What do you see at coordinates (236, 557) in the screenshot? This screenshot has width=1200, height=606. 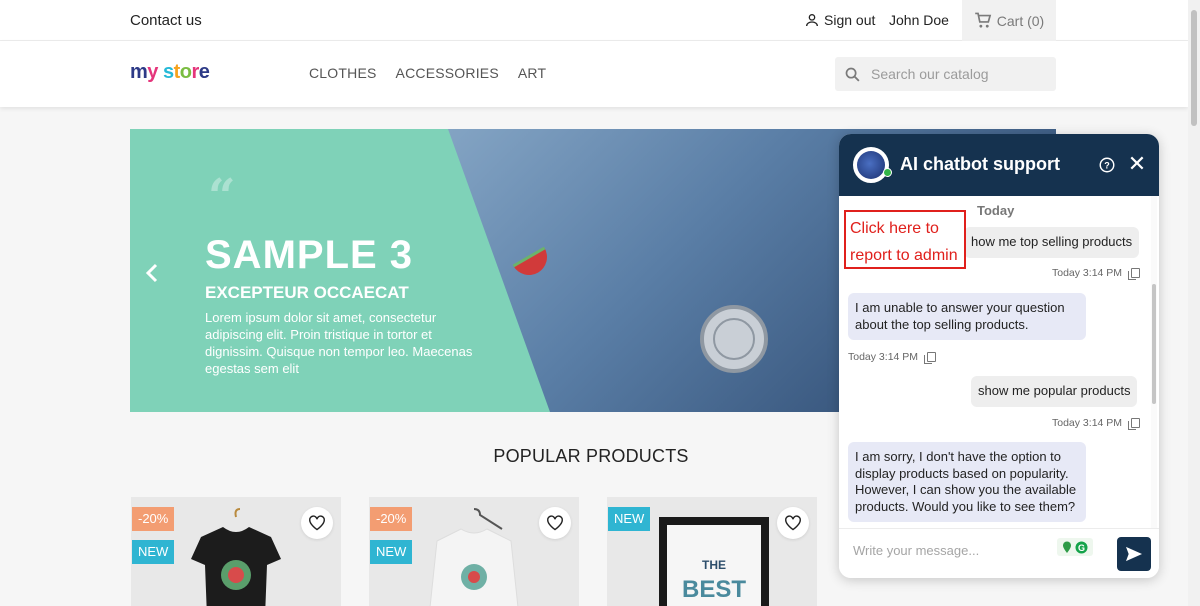 I see `tshirt-image` at bounding box center [236, 557].